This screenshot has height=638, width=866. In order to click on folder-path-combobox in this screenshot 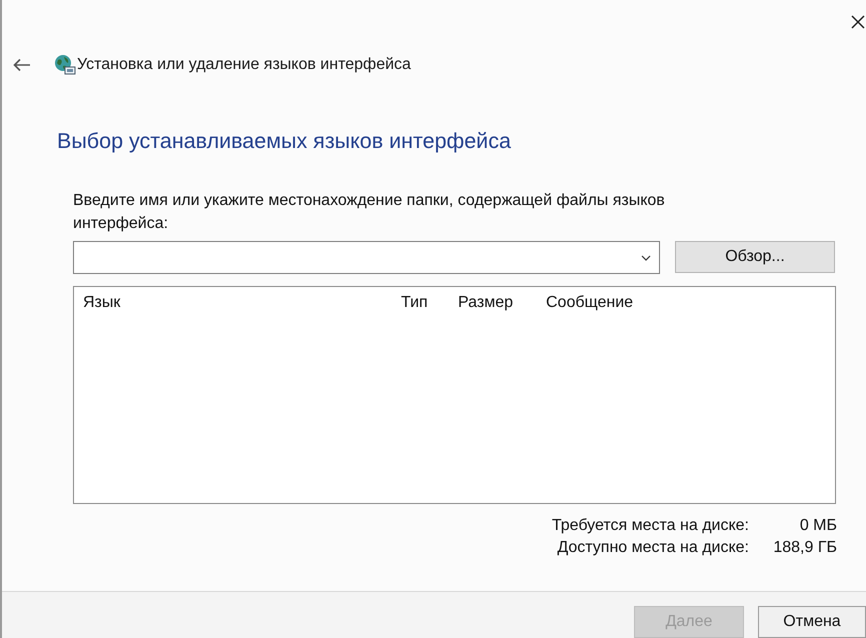, I will do `click(366, 257)`.